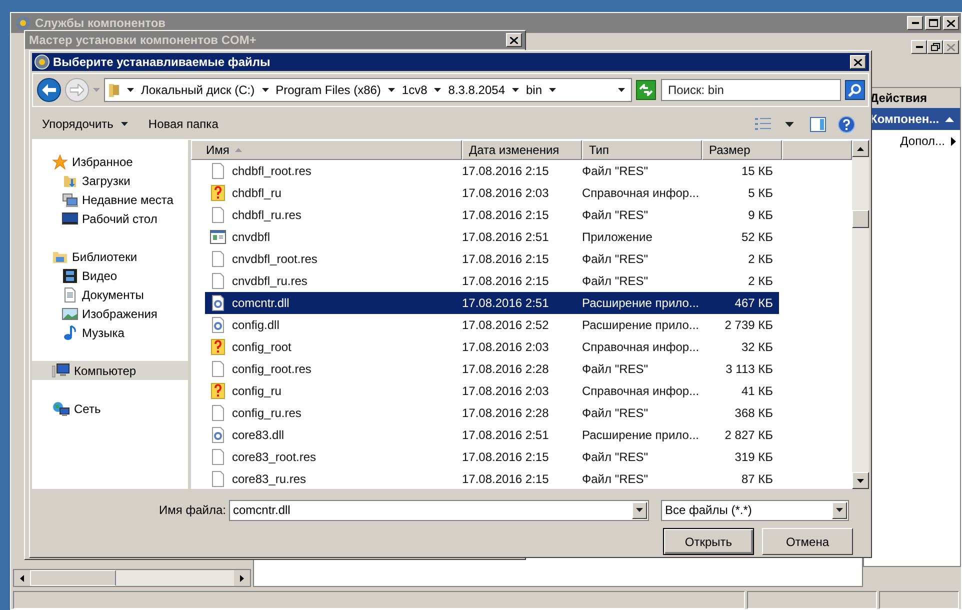  I want to click on navigation-item: Библиотеки, so click(110, 256).